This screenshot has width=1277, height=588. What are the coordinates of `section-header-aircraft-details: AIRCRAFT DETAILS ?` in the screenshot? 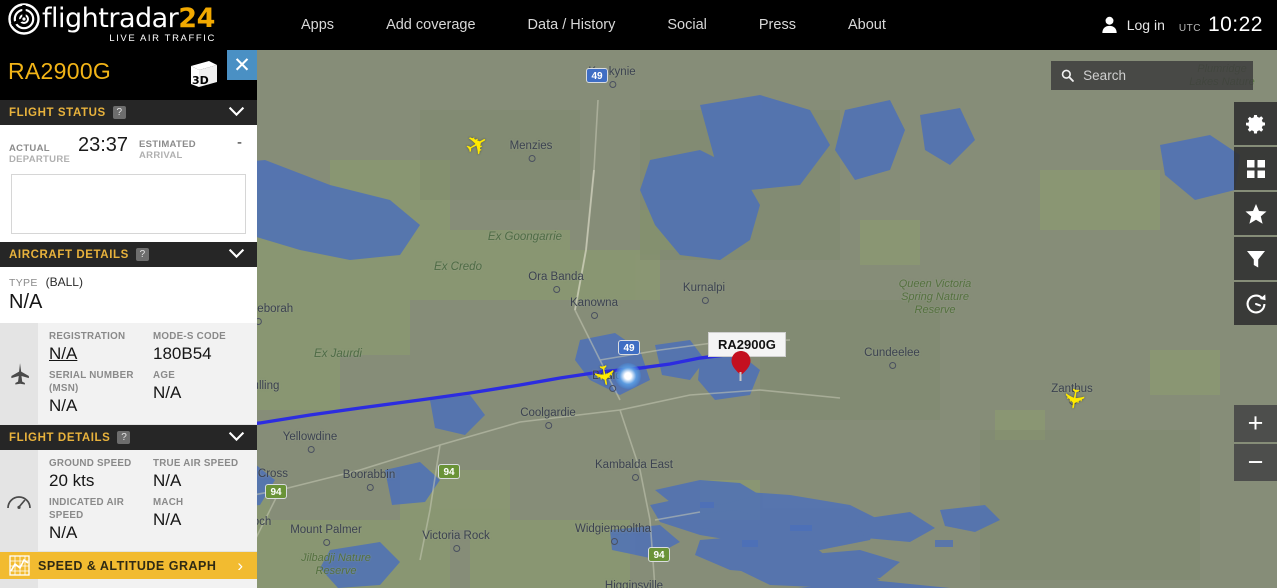 It's located at (128, 254).